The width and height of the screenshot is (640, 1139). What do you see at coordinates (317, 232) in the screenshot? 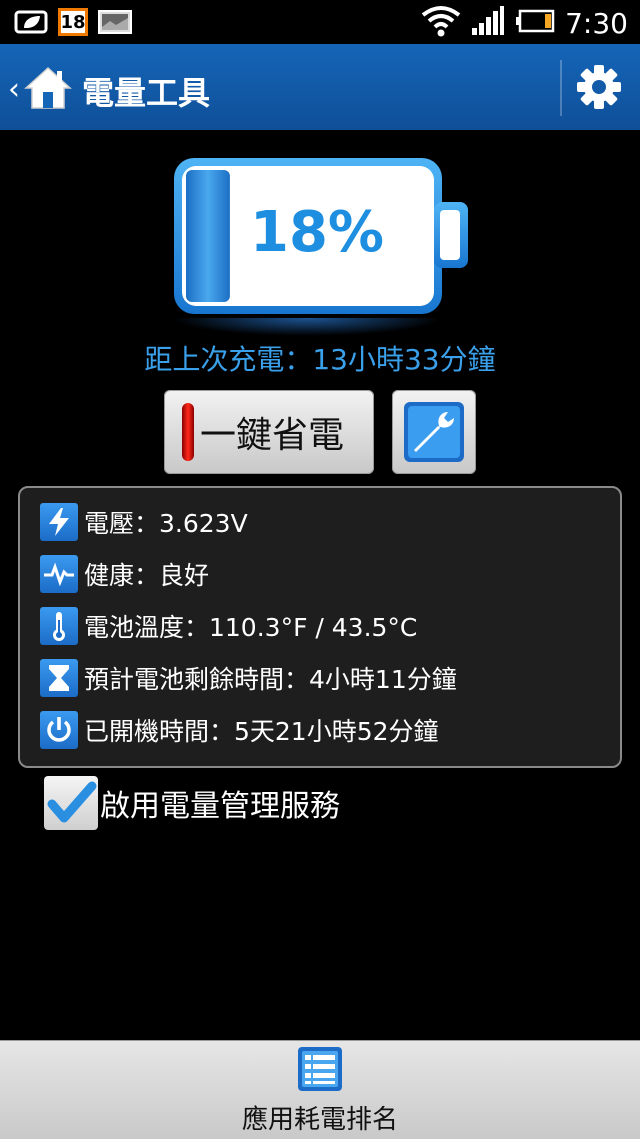
I see `battery-percentage: 18%` at bounding box center [317, 232].